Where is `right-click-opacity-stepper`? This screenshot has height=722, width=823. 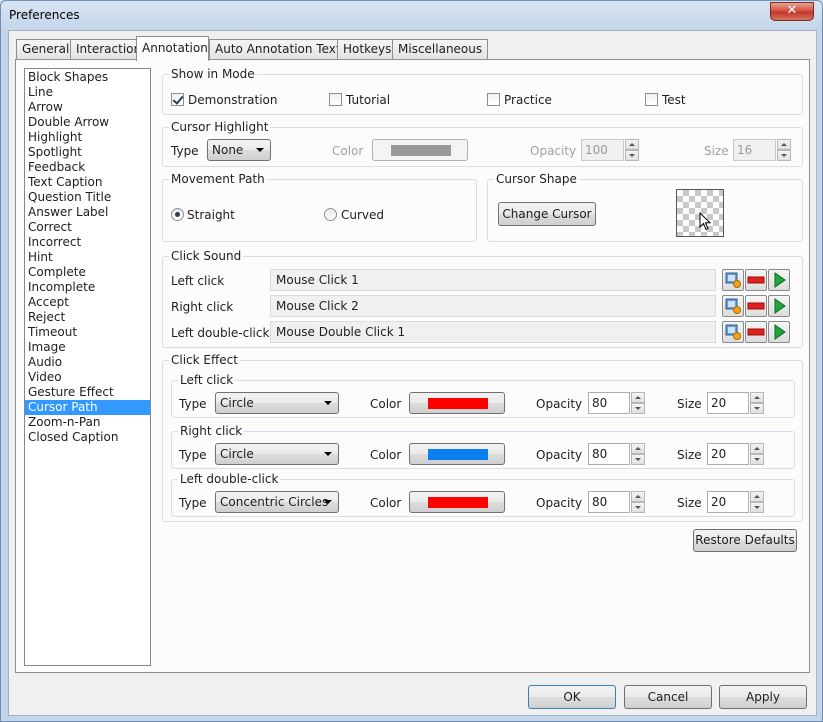 right-click-opacity-stepper is located at coordinates (638, 454).